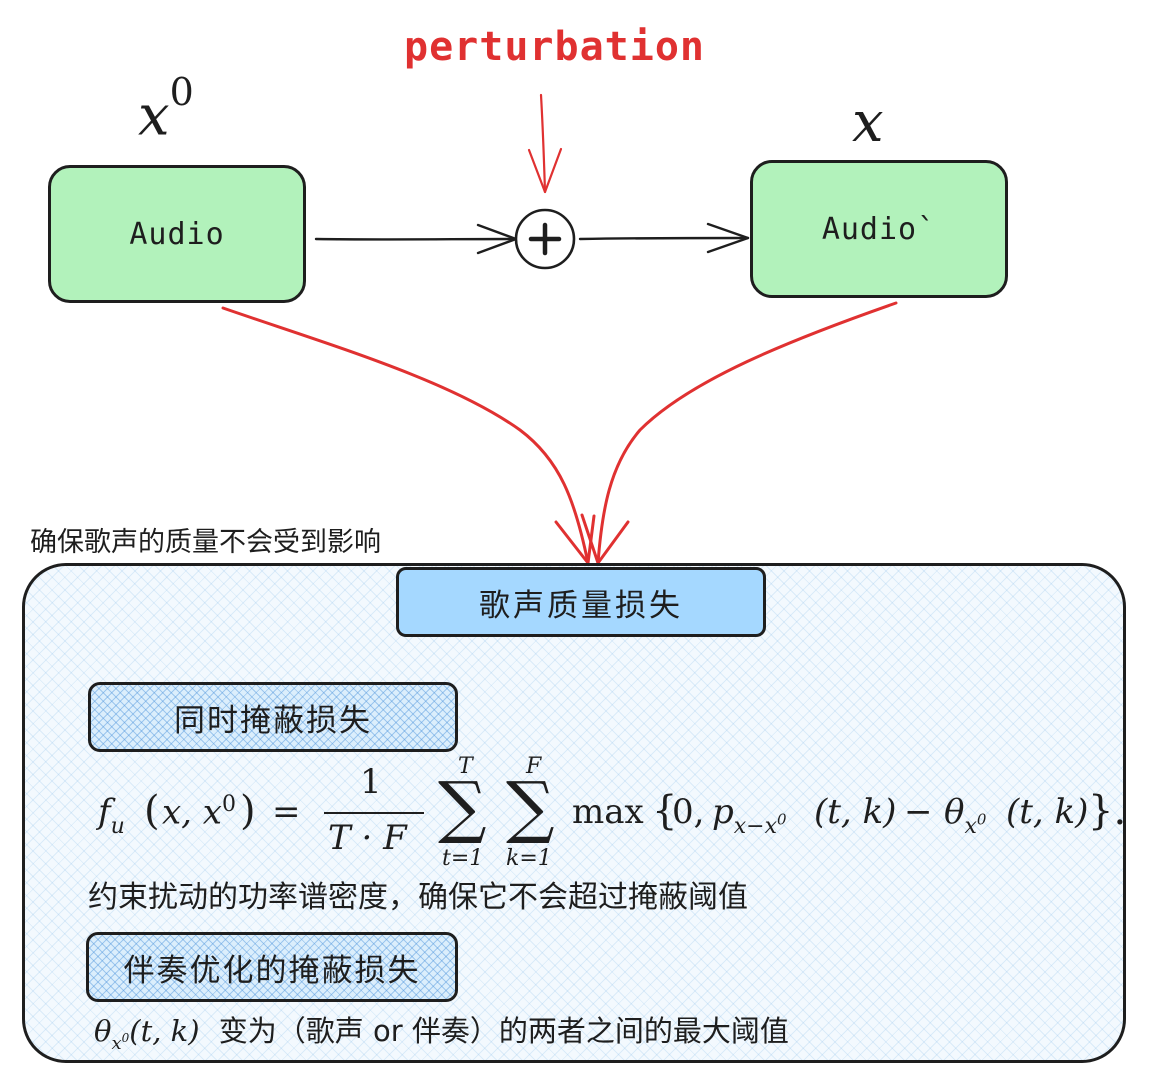 The width and height of the screenshot is (1150, 1087). I want to click on section2-description-line: θx0(t, k) 变为（歌声 or 伴奏）的两者之间的最大阈值, so click(441, 1031).